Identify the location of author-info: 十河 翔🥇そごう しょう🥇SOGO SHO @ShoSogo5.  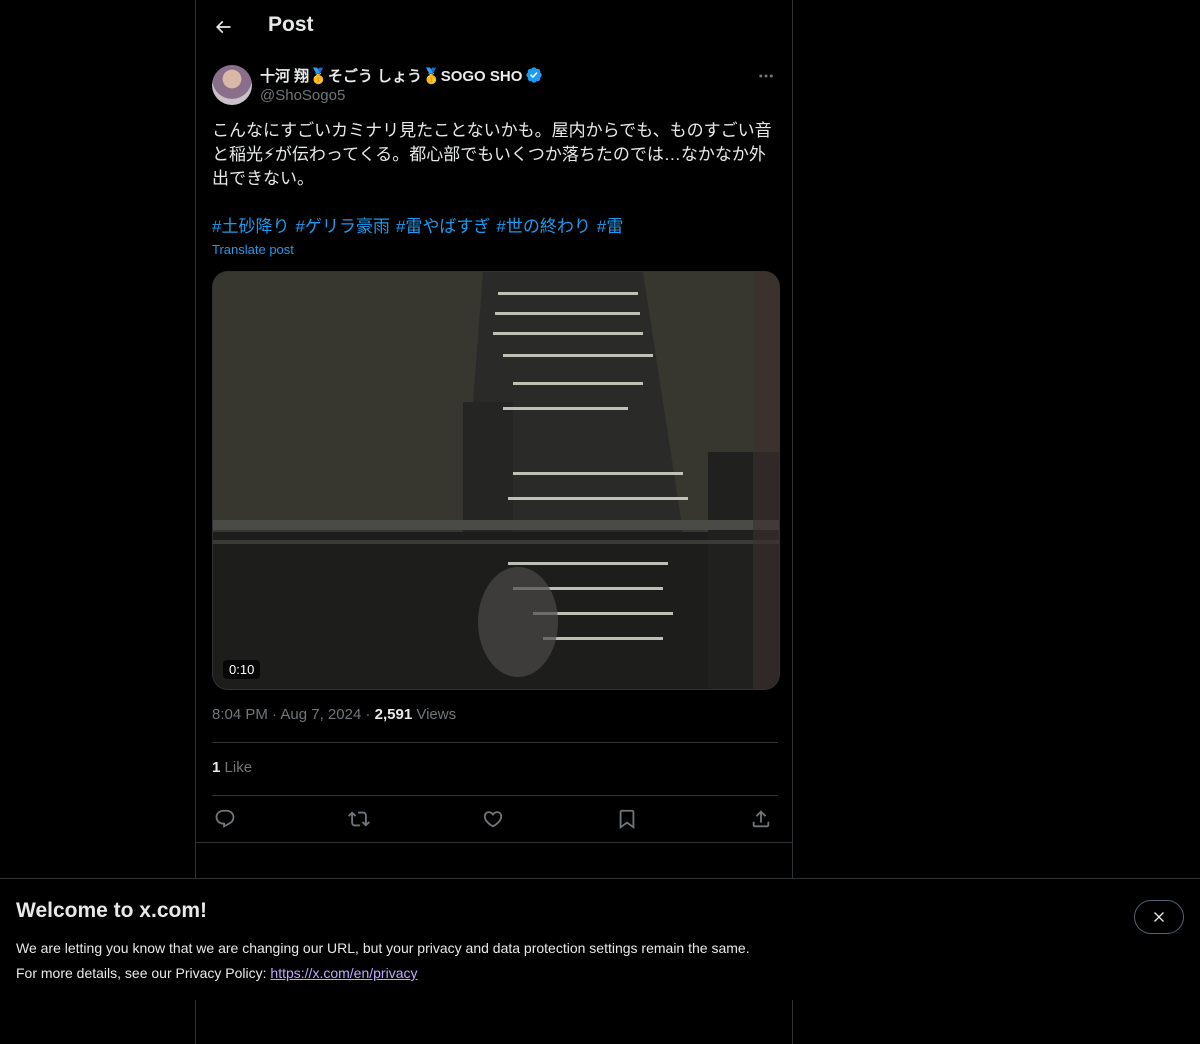
(401, 85).